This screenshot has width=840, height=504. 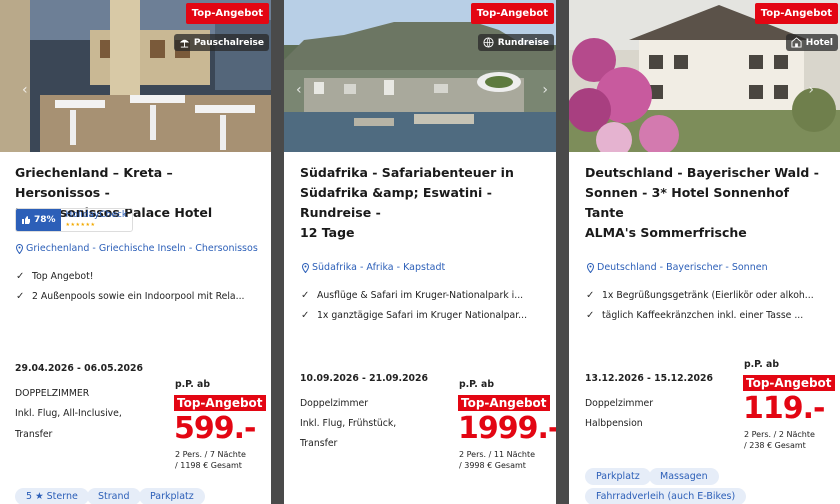 I want to click on offer-title-line: Deutschland - Bayerischer Wald -, so click(x=702, y=172).